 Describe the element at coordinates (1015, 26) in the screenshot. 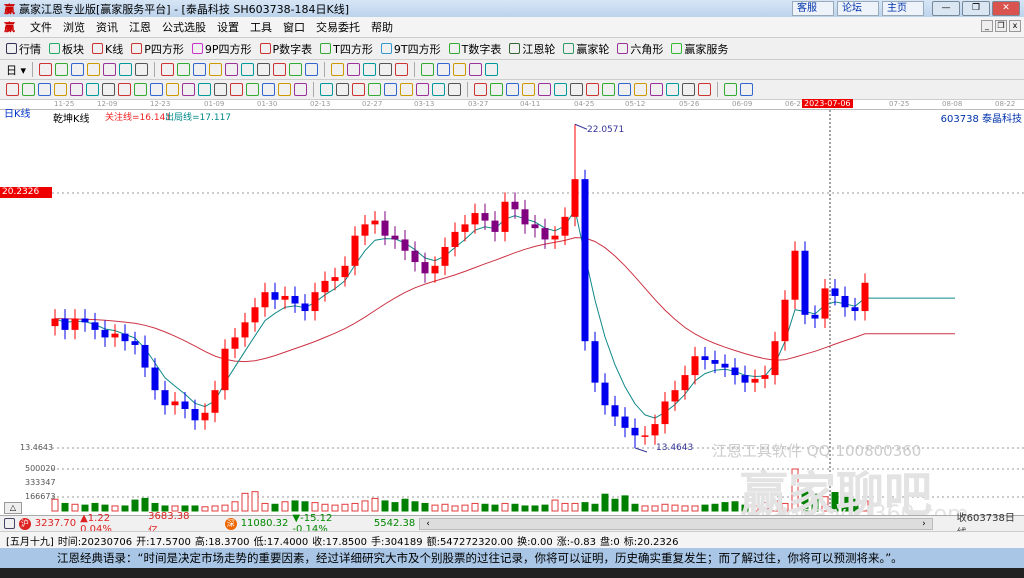

I see `mdi-close-button: x` at that location.